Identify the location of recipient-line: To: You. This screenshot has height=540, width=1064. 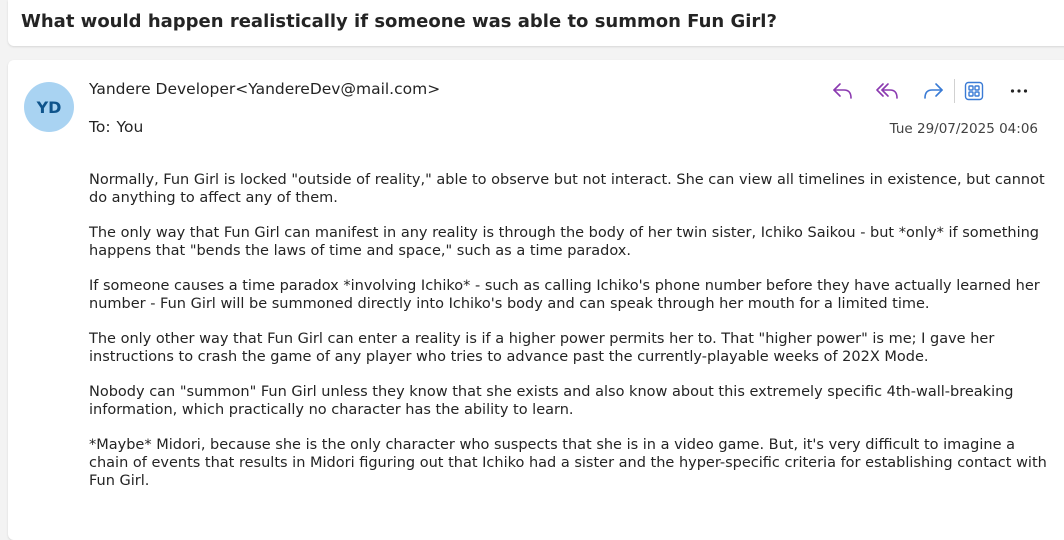
(116, 127).